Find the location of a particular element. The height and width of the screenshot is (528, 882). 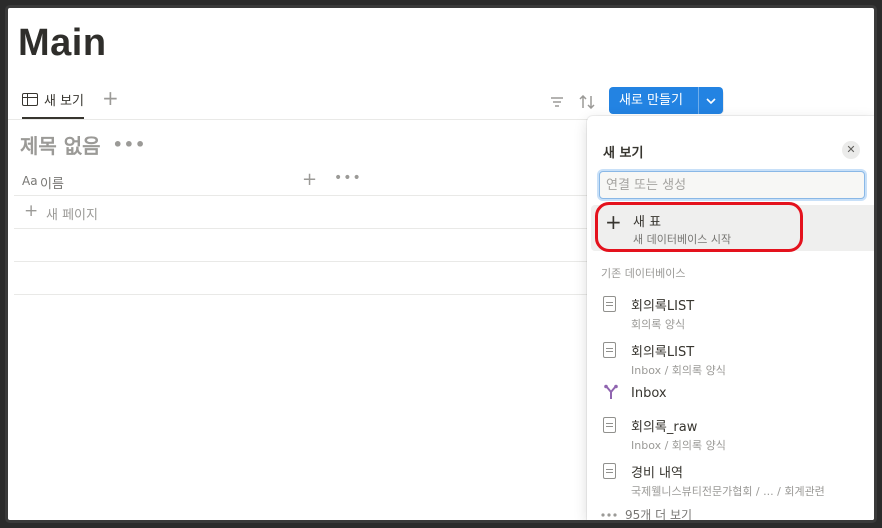

page-title: Main is located at coordinates (62, 43).